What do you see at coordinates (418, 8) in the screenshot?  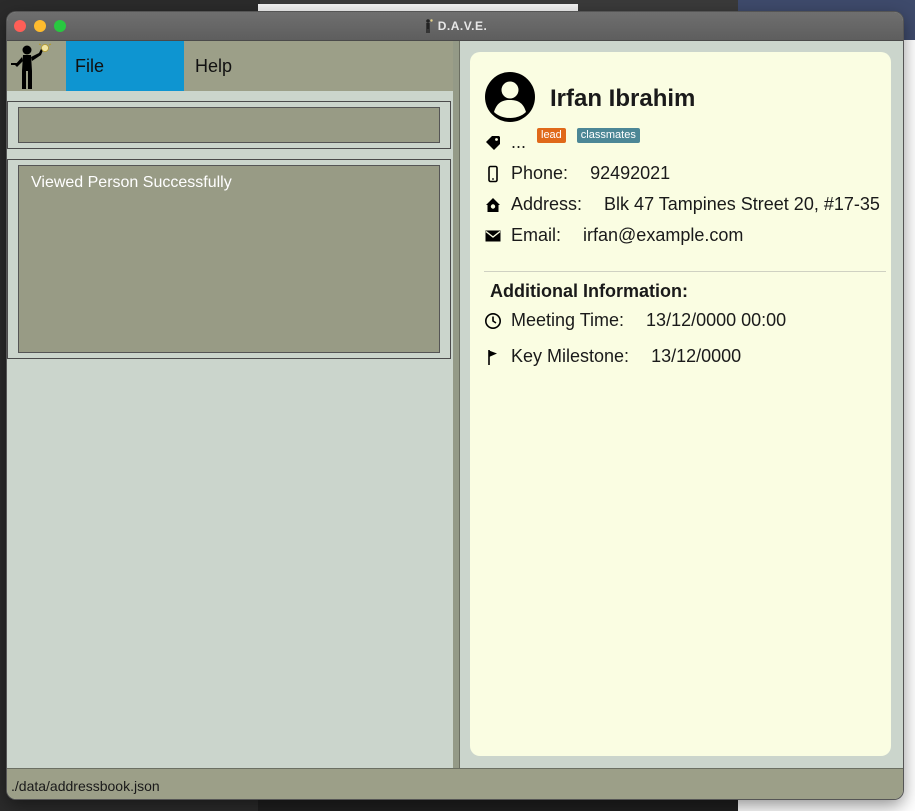 I see `background-window-edge` at bounding box center [418, 8].